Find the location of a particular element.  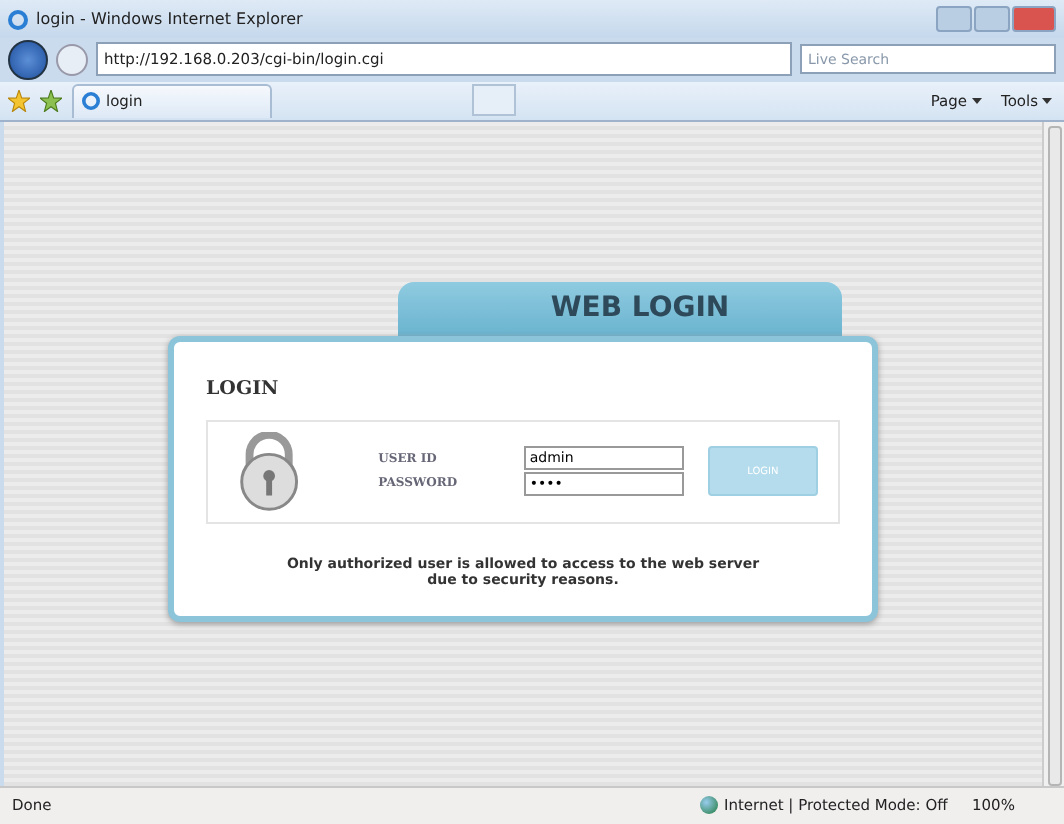

forward-button is located at coordinates (72, 59).